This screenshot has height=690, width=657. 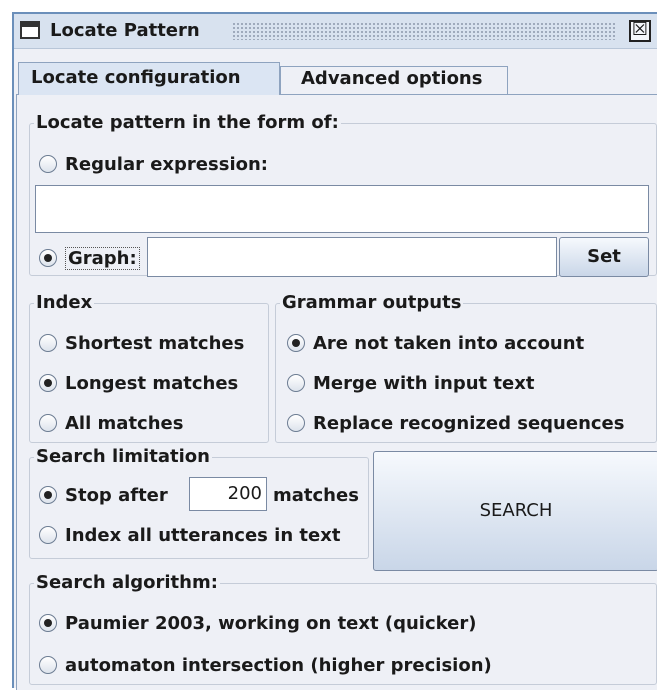 What do you see at coordinates (125, 30) in the screenshot?
I see `window-title: Locate Pattern` at bounding box center [125, 30].